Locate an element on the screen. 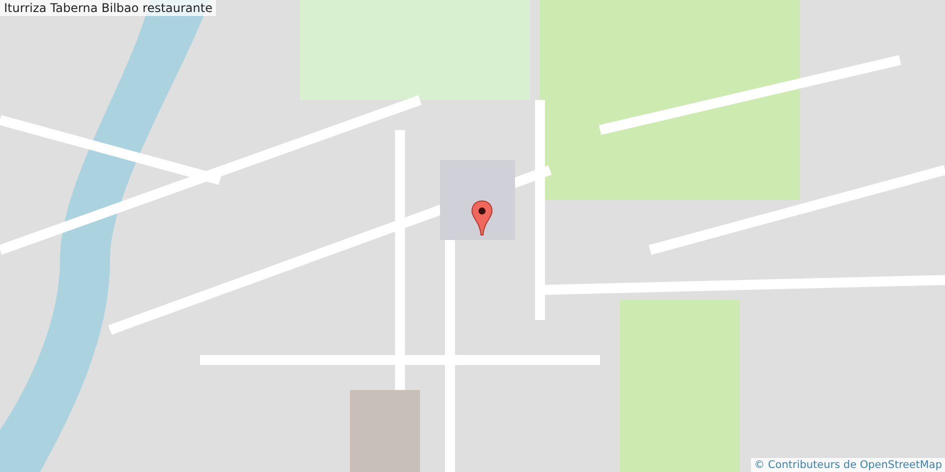 The width and height of the screenshot is (945, 472). map-attribution: © Contributeurs de OpenStreetMap is located at coordinates (848, 465).